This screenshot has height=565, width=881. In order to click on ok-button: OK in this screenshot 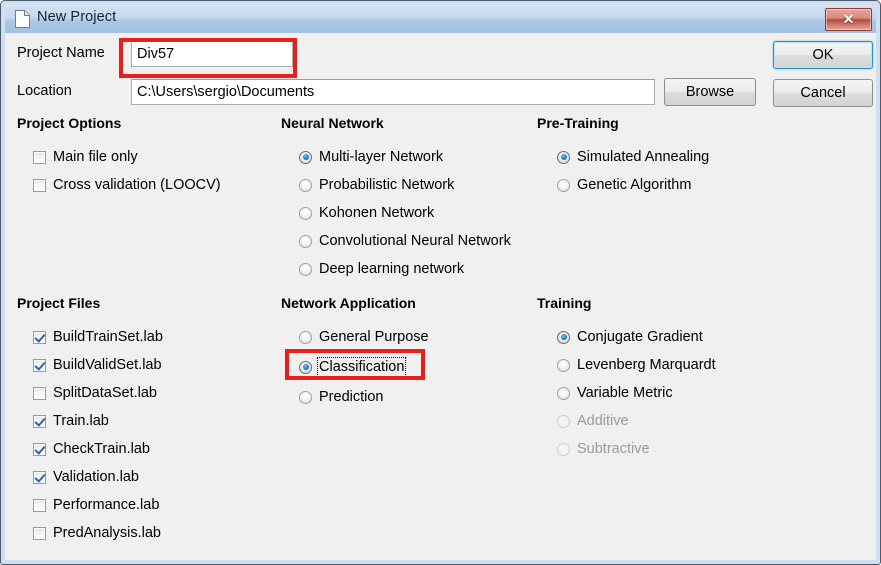, I will do `click(823, 55)`.